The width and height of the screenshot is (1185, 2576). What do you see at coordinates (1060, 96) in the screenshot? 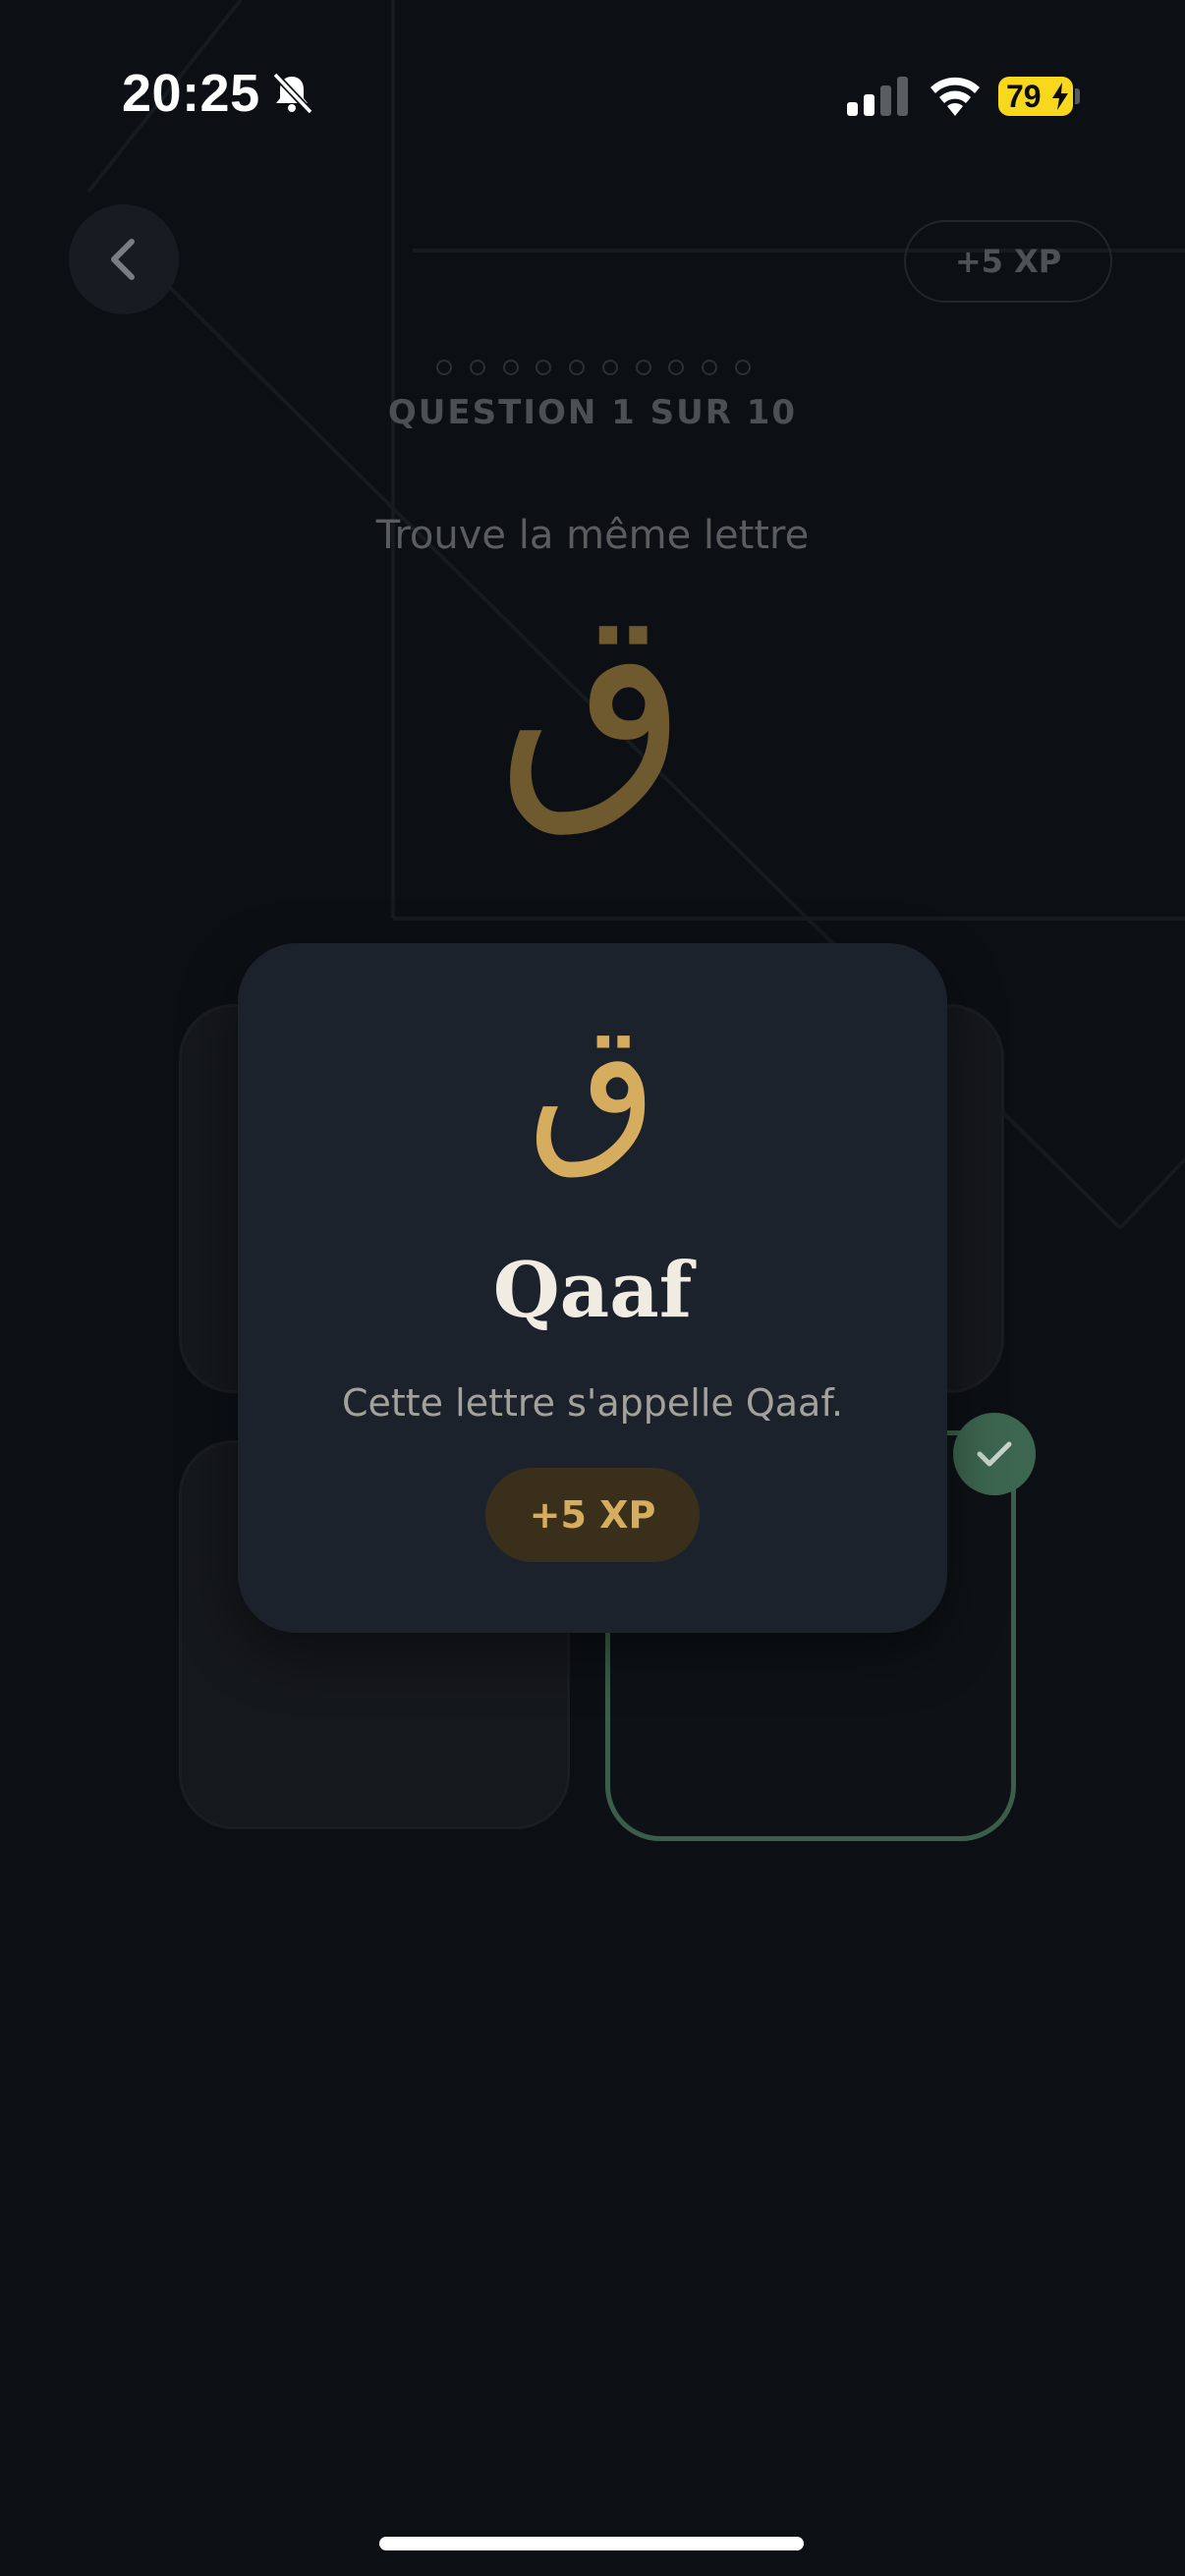
I see `battery-charging-icon` at bounding box center [1060, 96].